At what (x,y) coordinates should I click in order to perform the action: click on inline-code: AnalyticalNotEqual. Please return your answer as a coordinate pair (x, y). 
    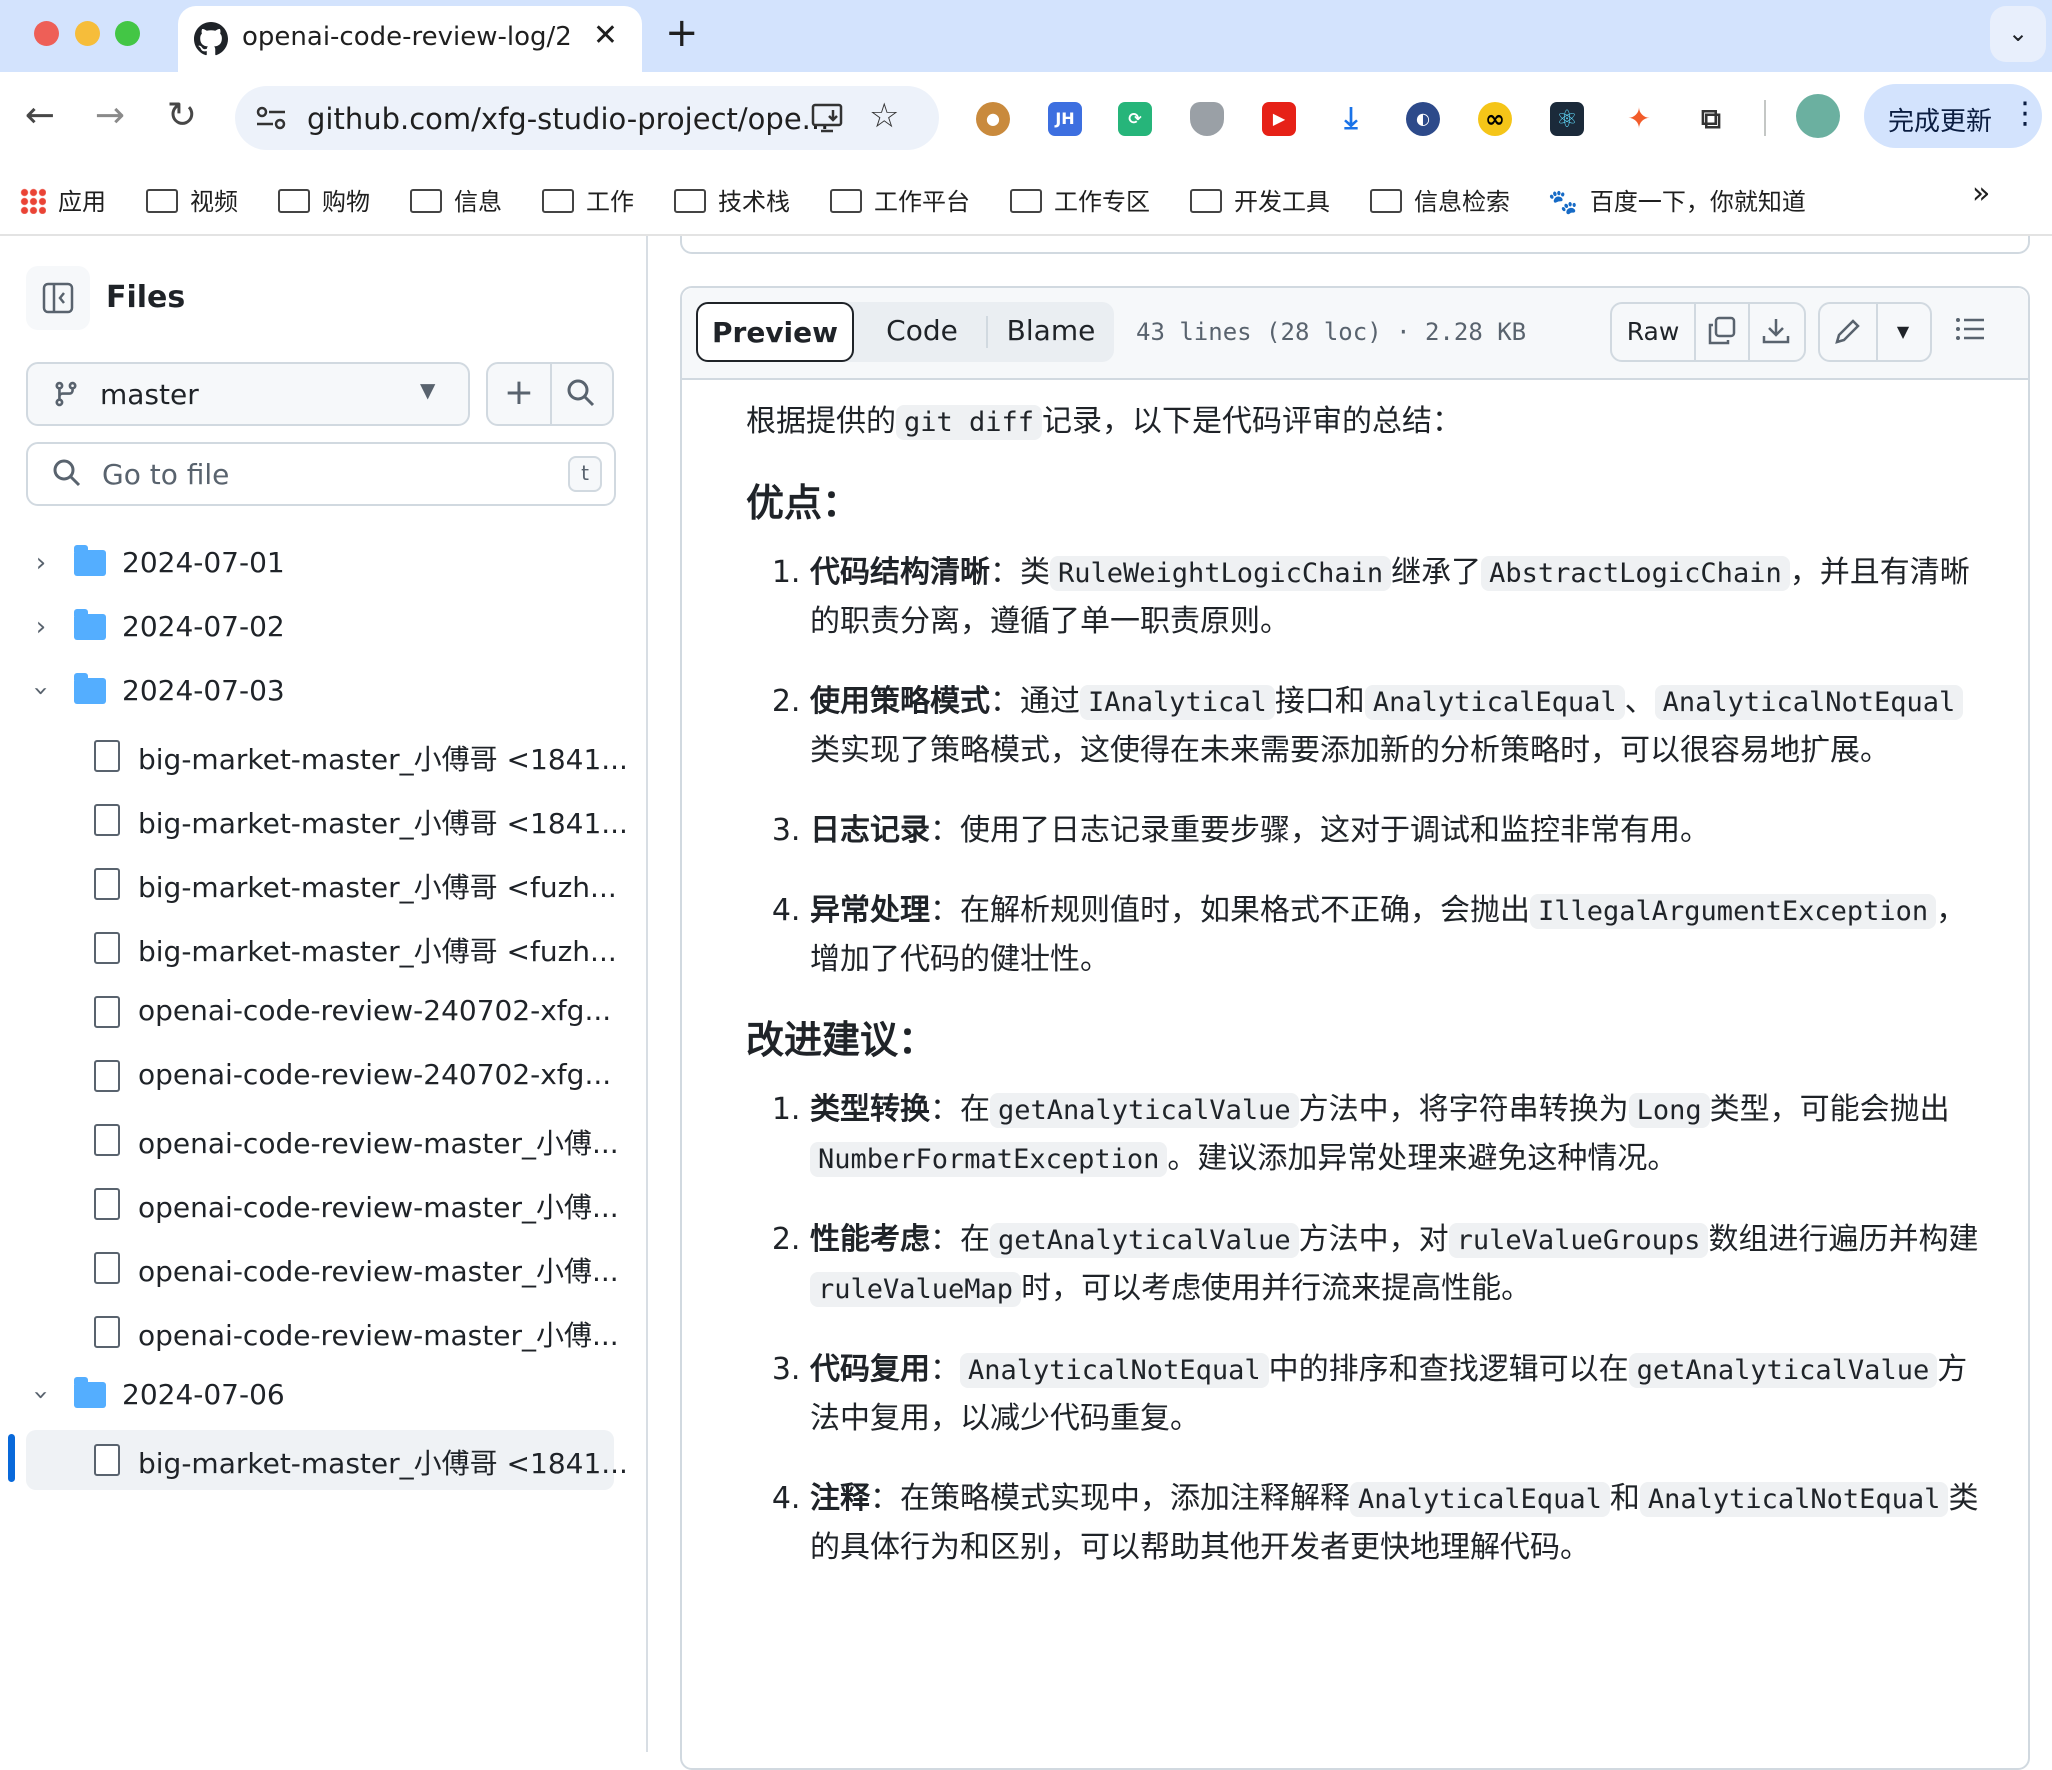
    Looking at the image, I should click on (1114, 1370).